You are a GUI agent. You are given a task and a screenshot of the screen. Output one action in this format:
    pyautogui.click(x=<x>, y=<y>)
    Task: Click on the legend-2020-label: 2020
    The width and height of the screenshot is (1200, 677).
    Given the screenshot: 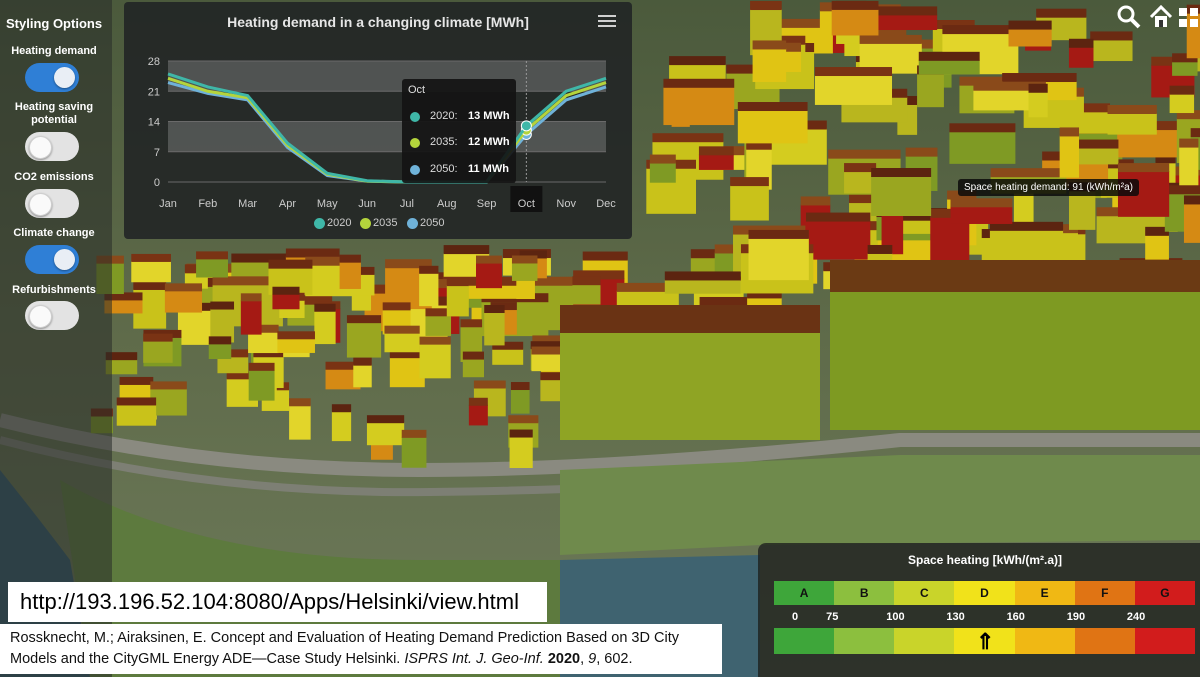 What is the action you would take?
    pyautogui.click(x=339, y=223)
    